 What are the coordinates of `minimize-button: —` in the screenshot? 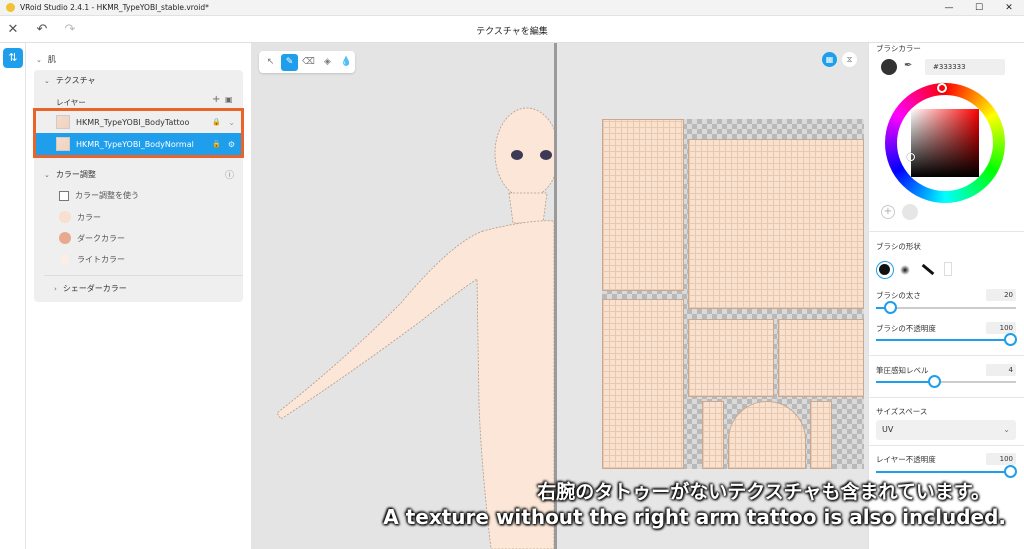 It's located at (949, 8).